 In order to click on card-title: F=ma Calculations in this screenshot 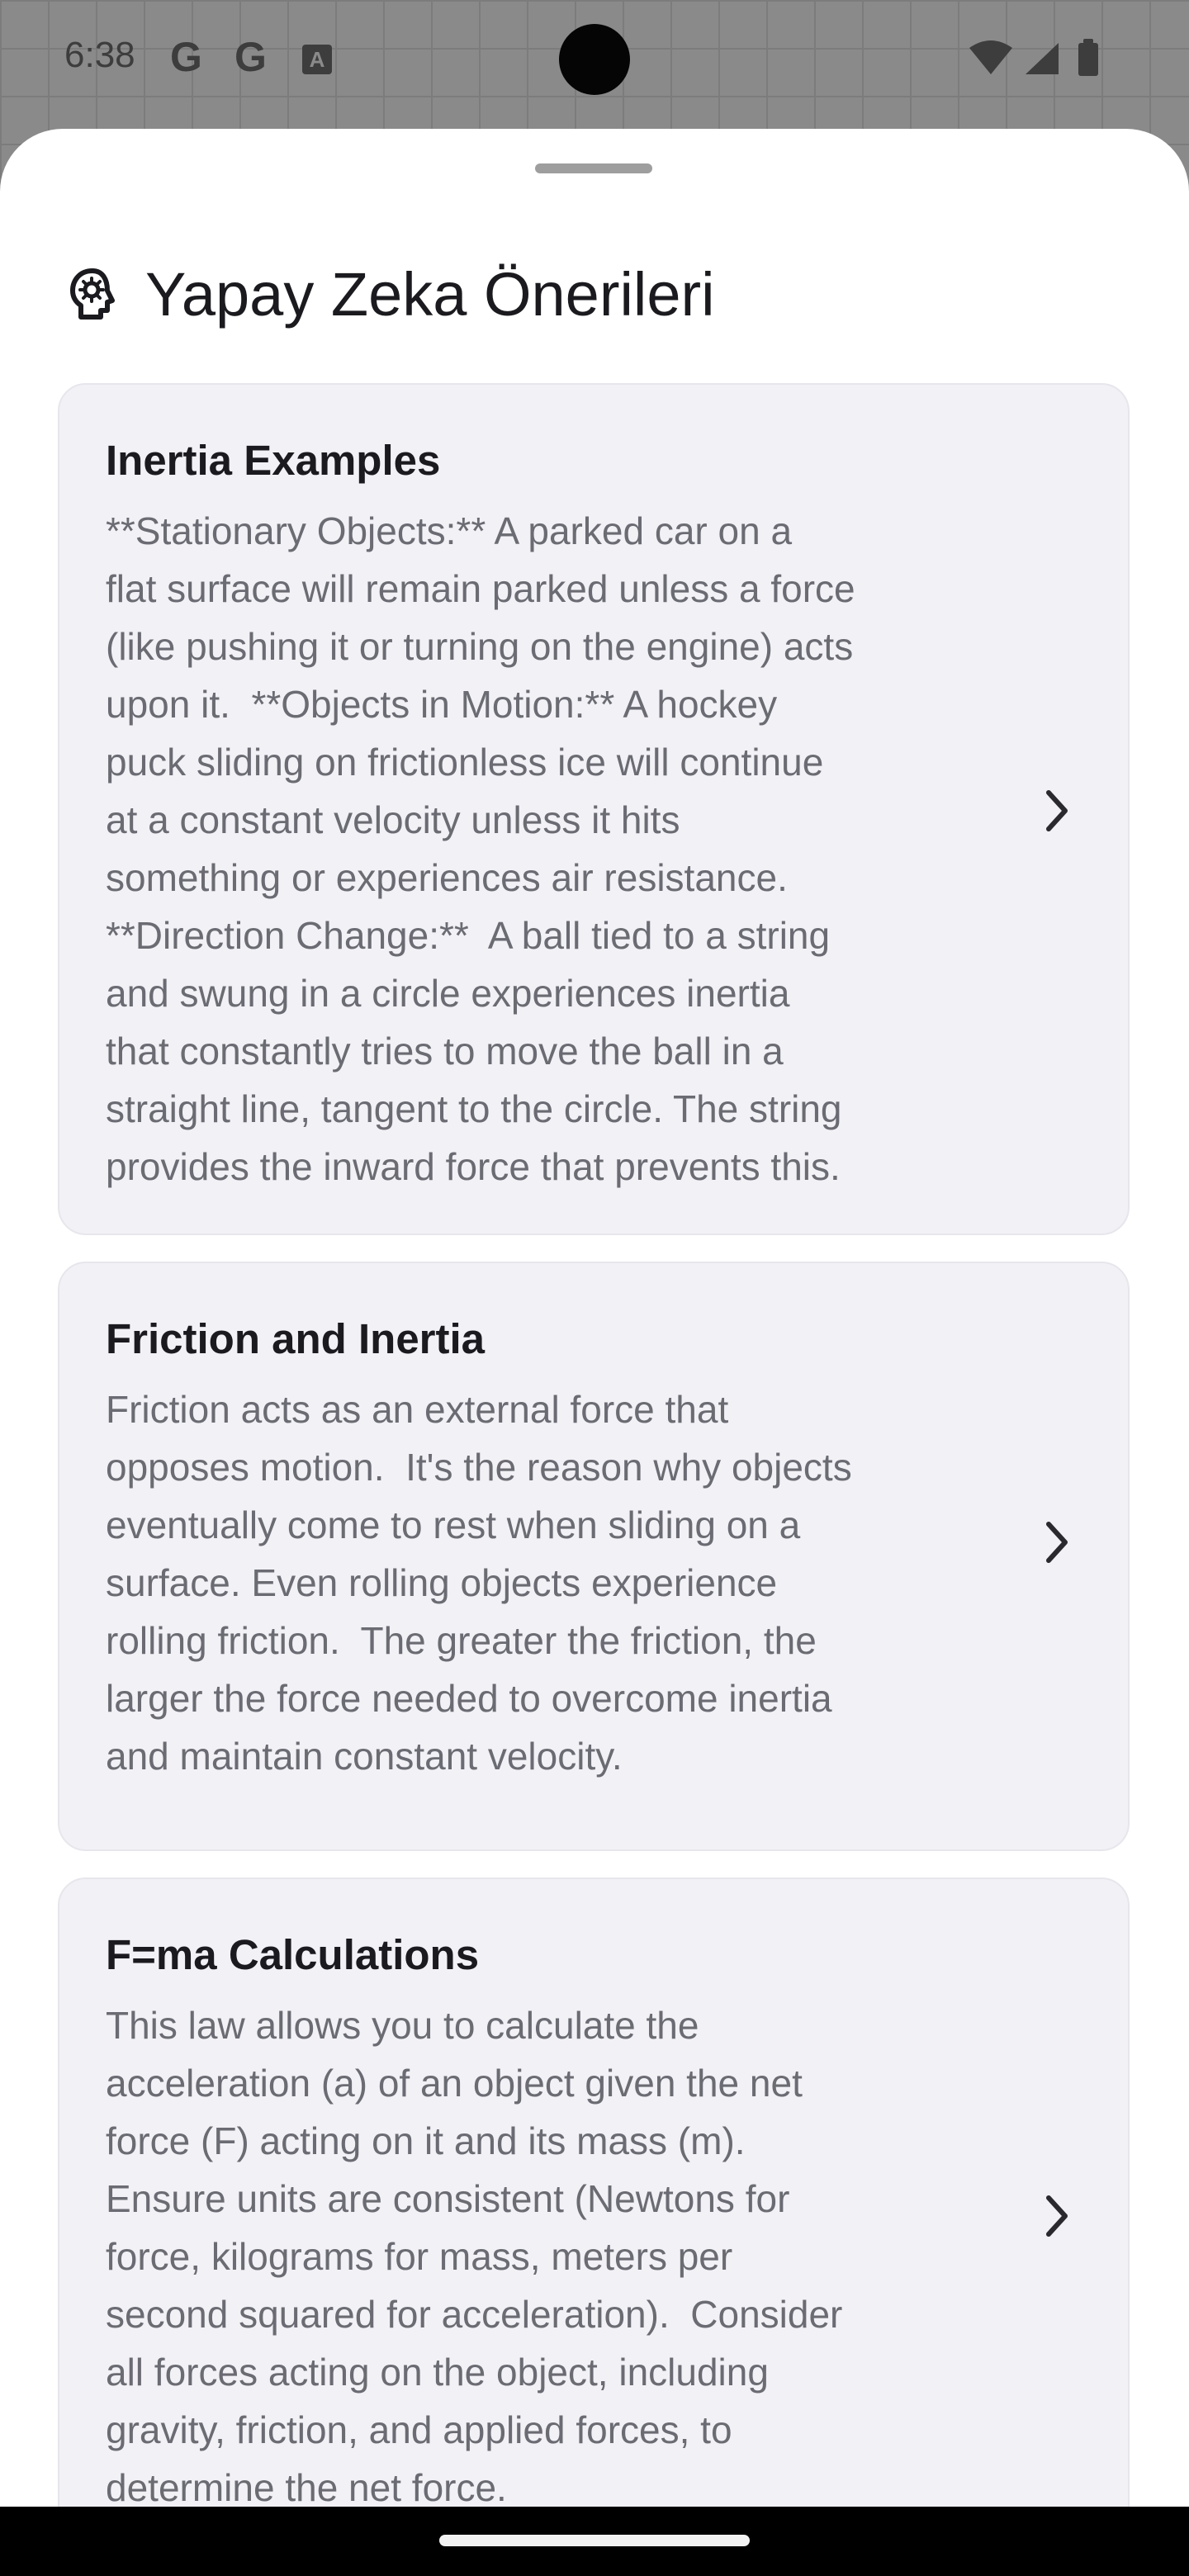, I will do `click(293, 1954)`.